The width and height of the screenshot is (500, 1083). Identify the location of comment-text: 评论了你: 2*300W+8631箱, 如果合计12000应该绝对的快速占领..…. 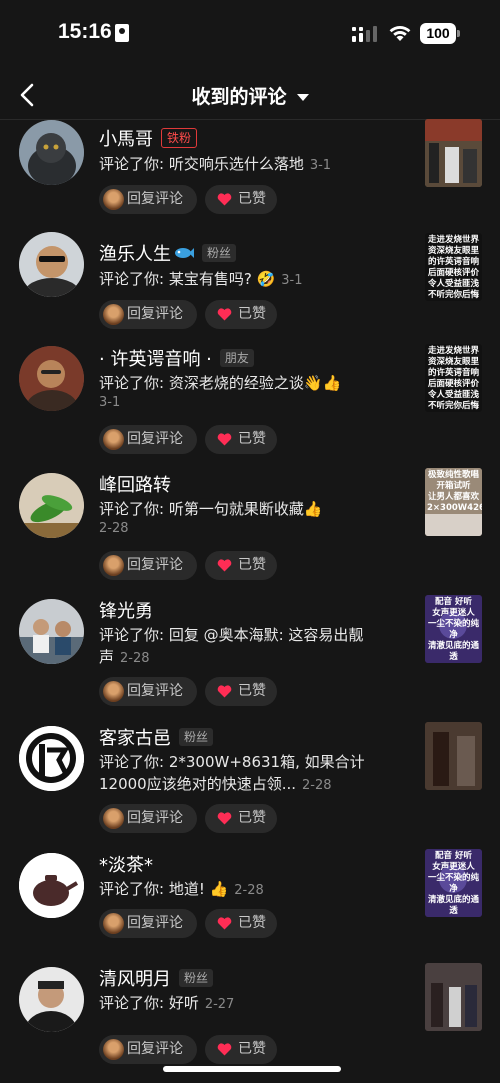
(249, 774).